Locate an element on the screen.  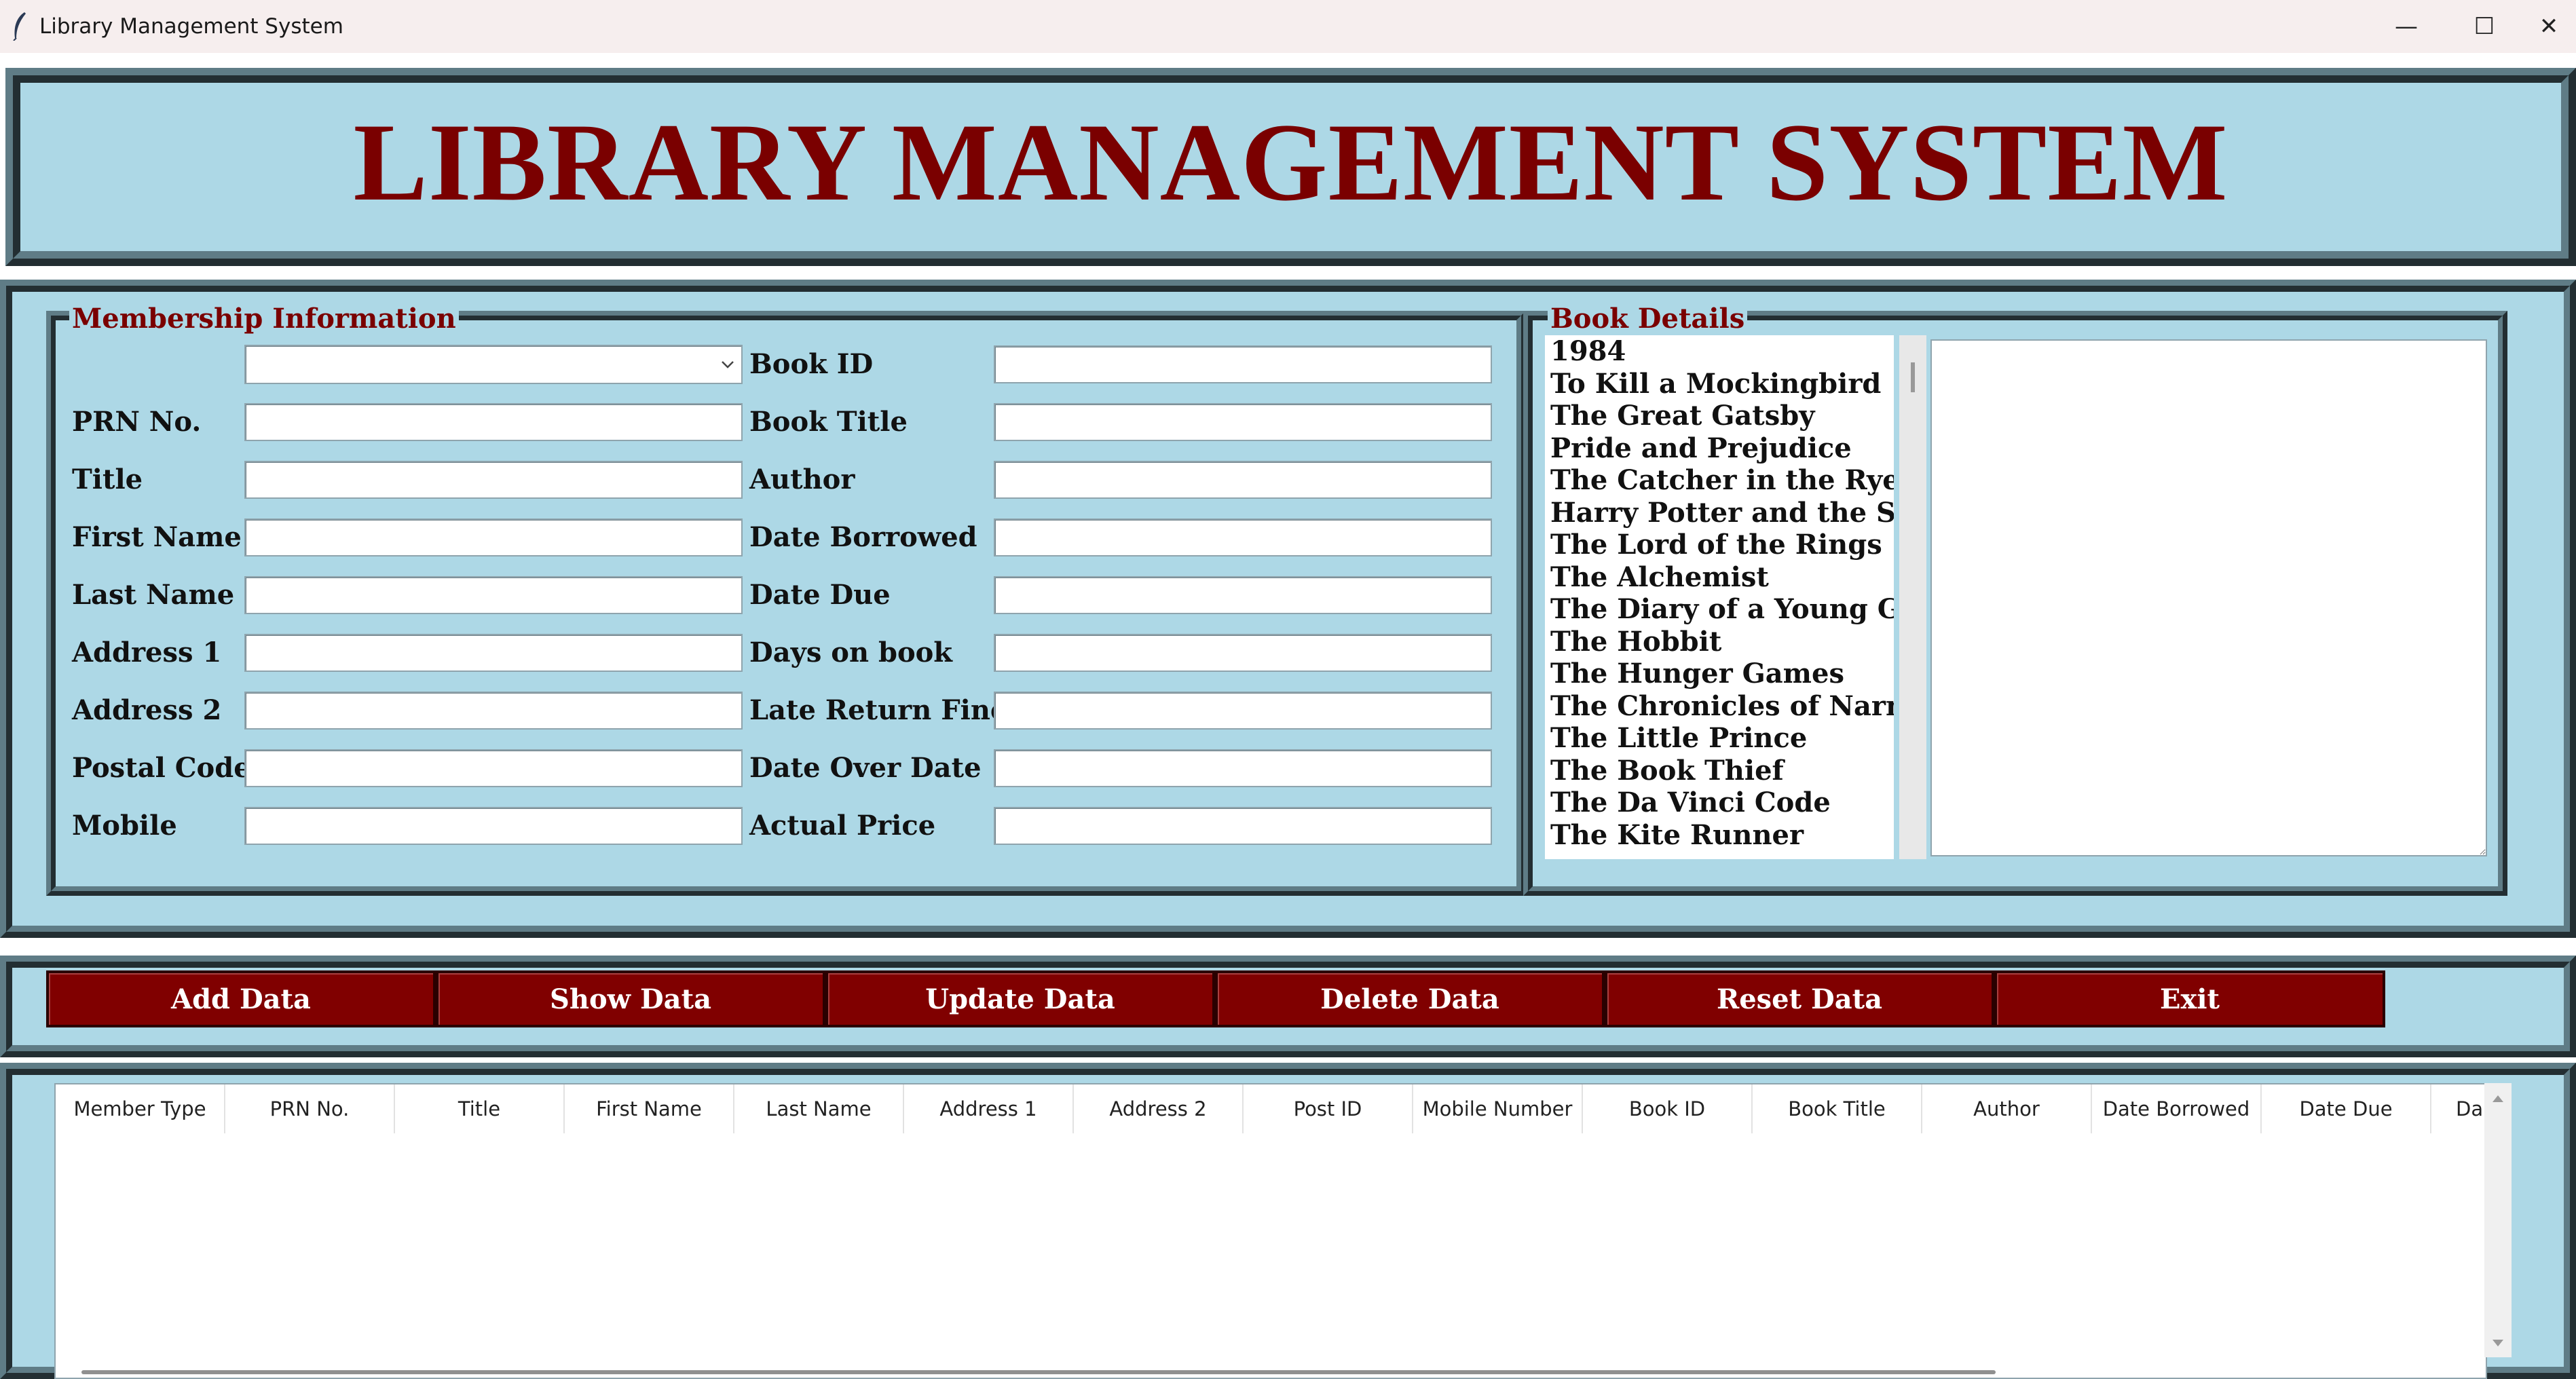
label-days-on-book: Days on book is located at coordinates (851, 653).